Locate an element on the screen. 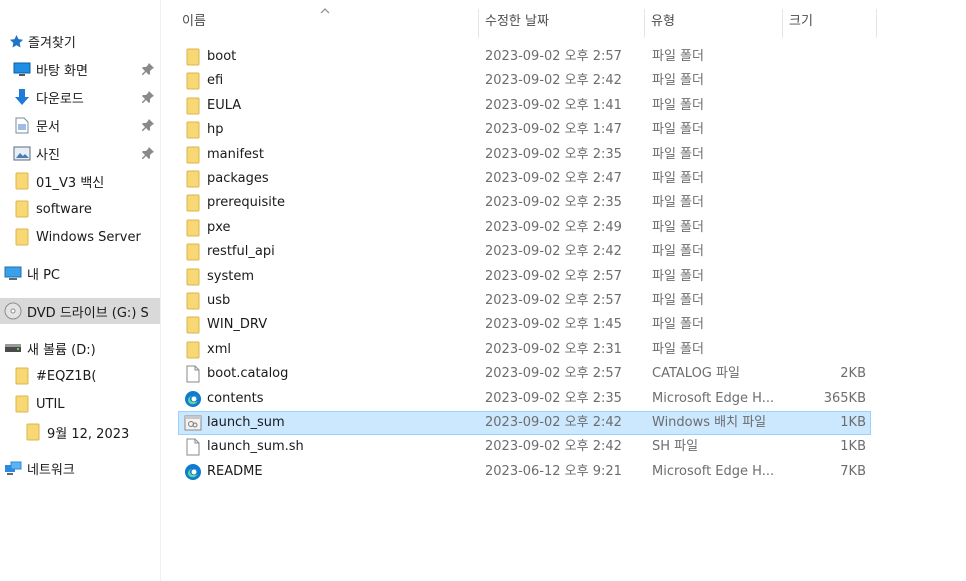  nav-label: Windows Server is located at coordinates (88, 237).